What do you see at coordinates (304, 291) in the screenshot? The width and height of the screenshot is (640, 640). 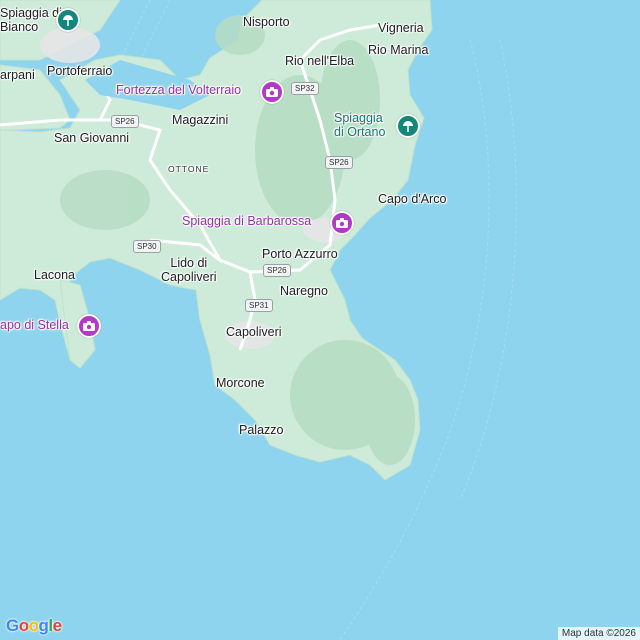 I see `place-naregno: Naregno` at bounding box center [304, 291].